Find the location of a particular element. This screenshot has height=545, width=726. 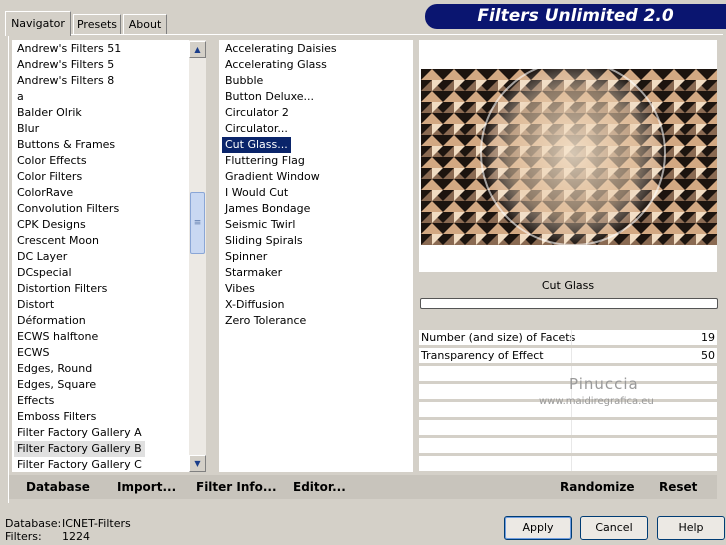

scroll-up-button: ▲ is located at coordinates (197, 49).